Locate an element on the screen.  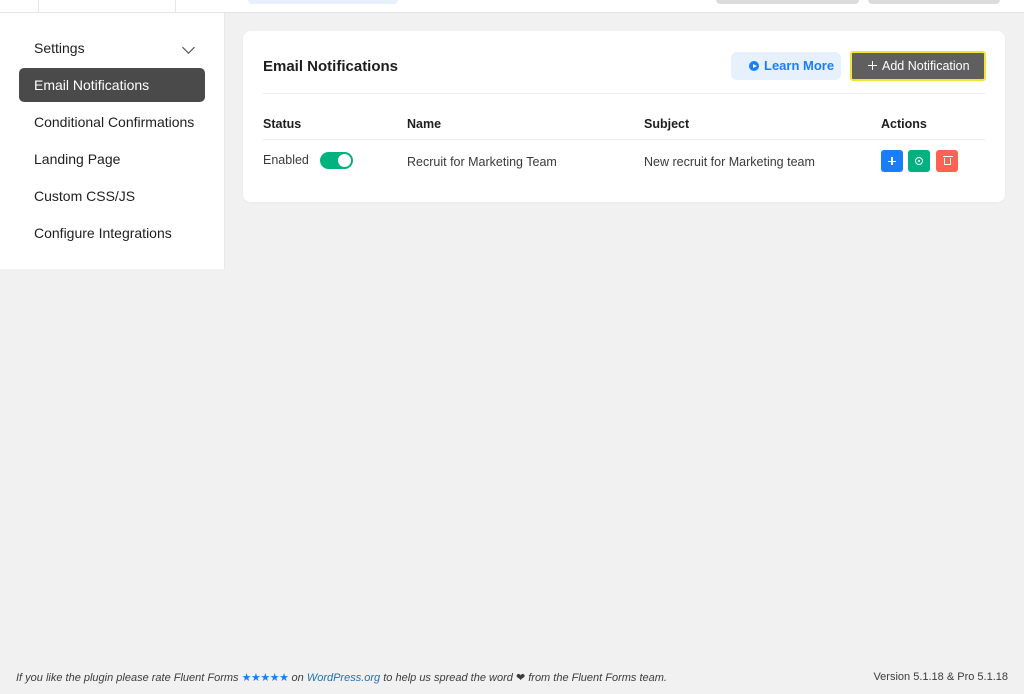
sidebar-item-configure-integrations: Configure Integrations is located at coordinates (112, 233).